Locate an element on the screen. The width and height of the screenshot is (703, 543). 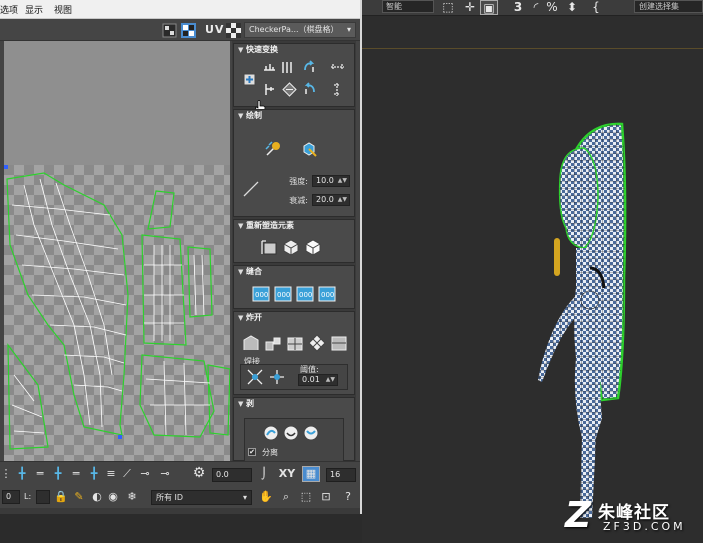
xy-plane-label: XY is located at coordinates (287, 474).